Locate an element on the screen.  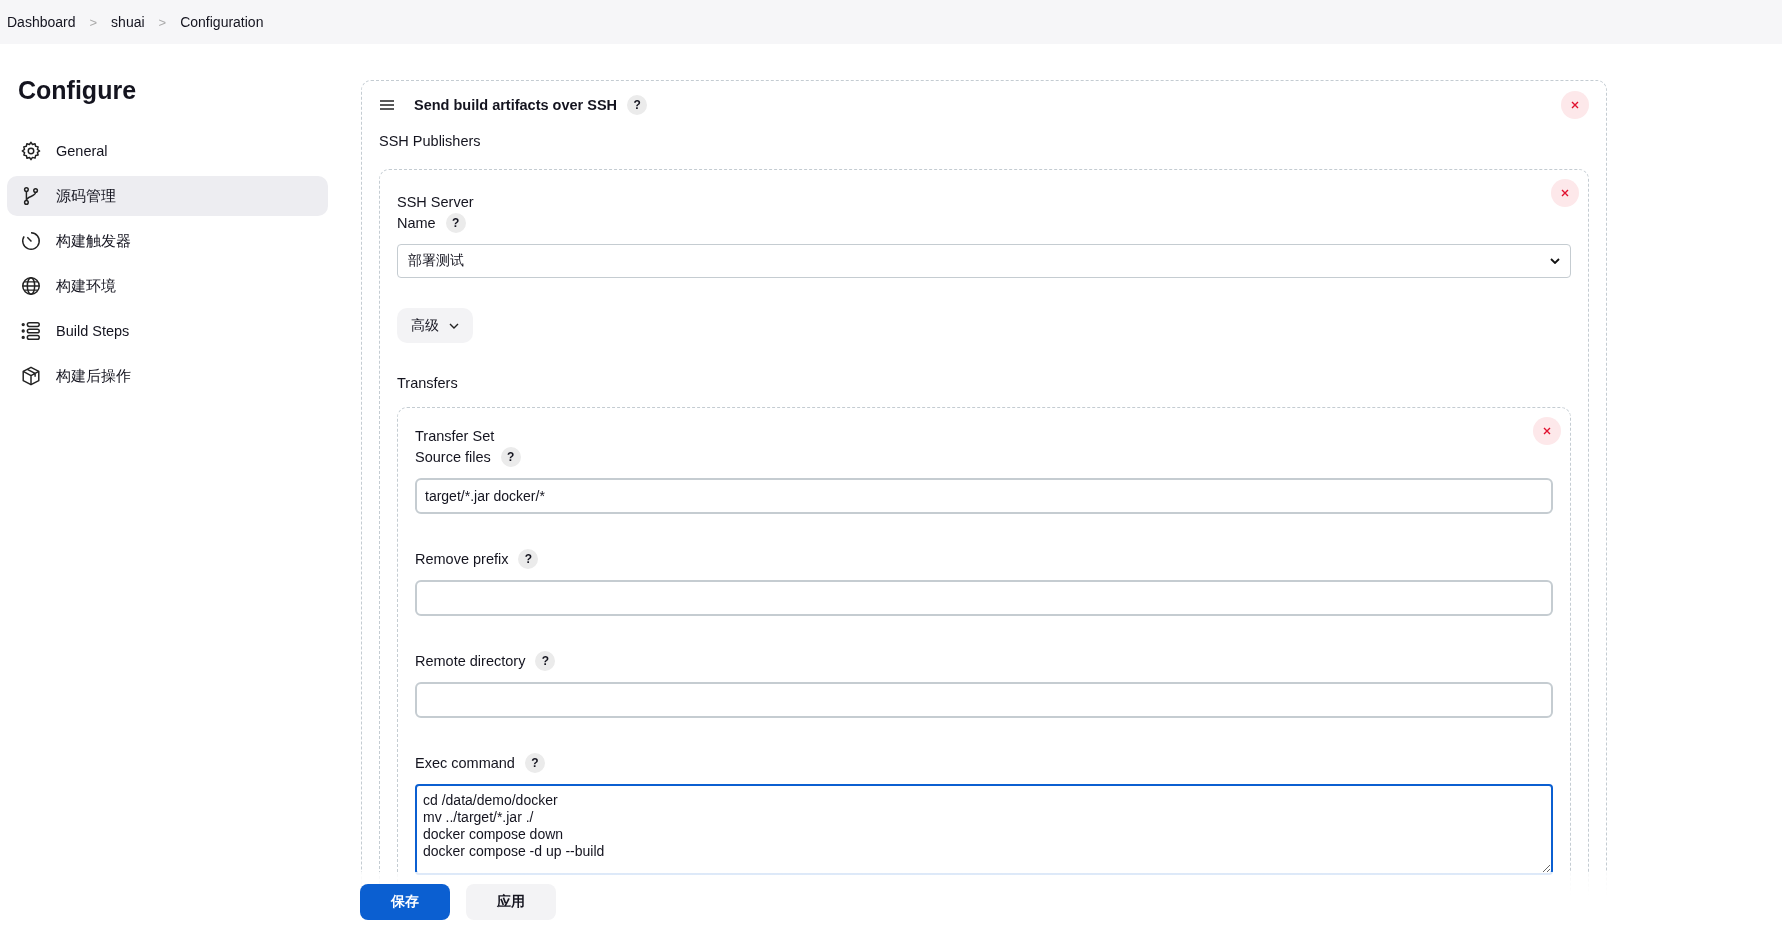
sidebar-item: 构建环境 is located at coordinates (167, 286).